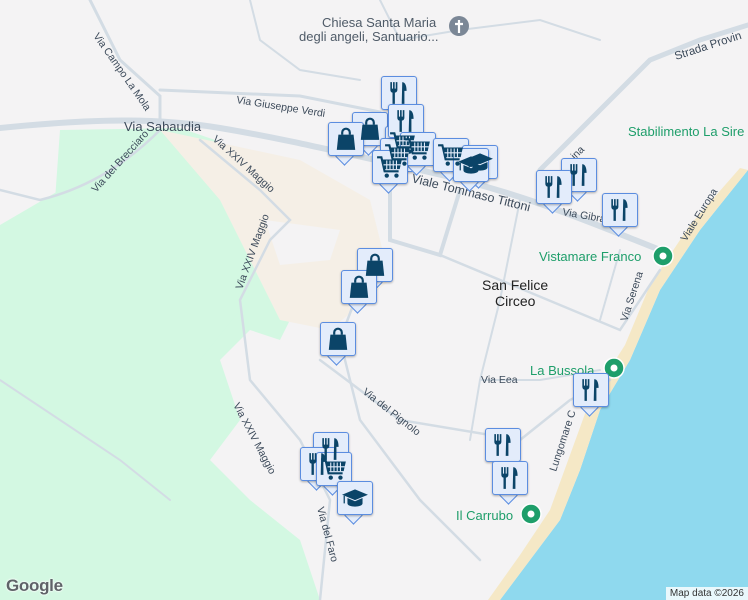 The width and height of the screenshot is (748, 600). What do you see at coordinates (515, 301) in the screenshot?
I see `place-label: Circeo` at bounding box center [515, 301].